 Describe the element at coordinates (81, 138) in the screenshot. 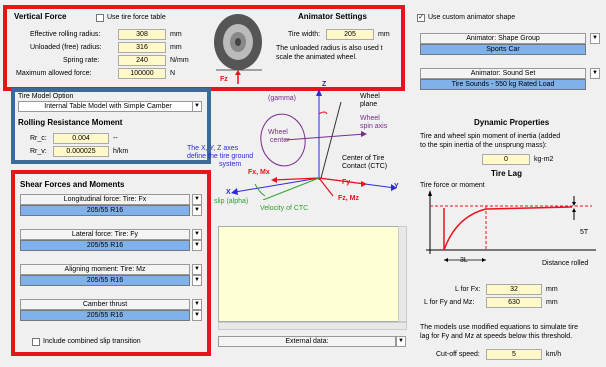

I see `rr-c-input: 0.004` at that location.